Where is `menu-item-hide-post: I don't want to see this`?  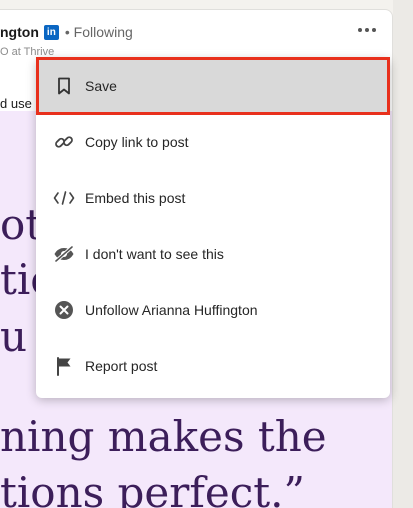
menu-item-hide-post: I don't want to see this is located at coordinates (213, 254).